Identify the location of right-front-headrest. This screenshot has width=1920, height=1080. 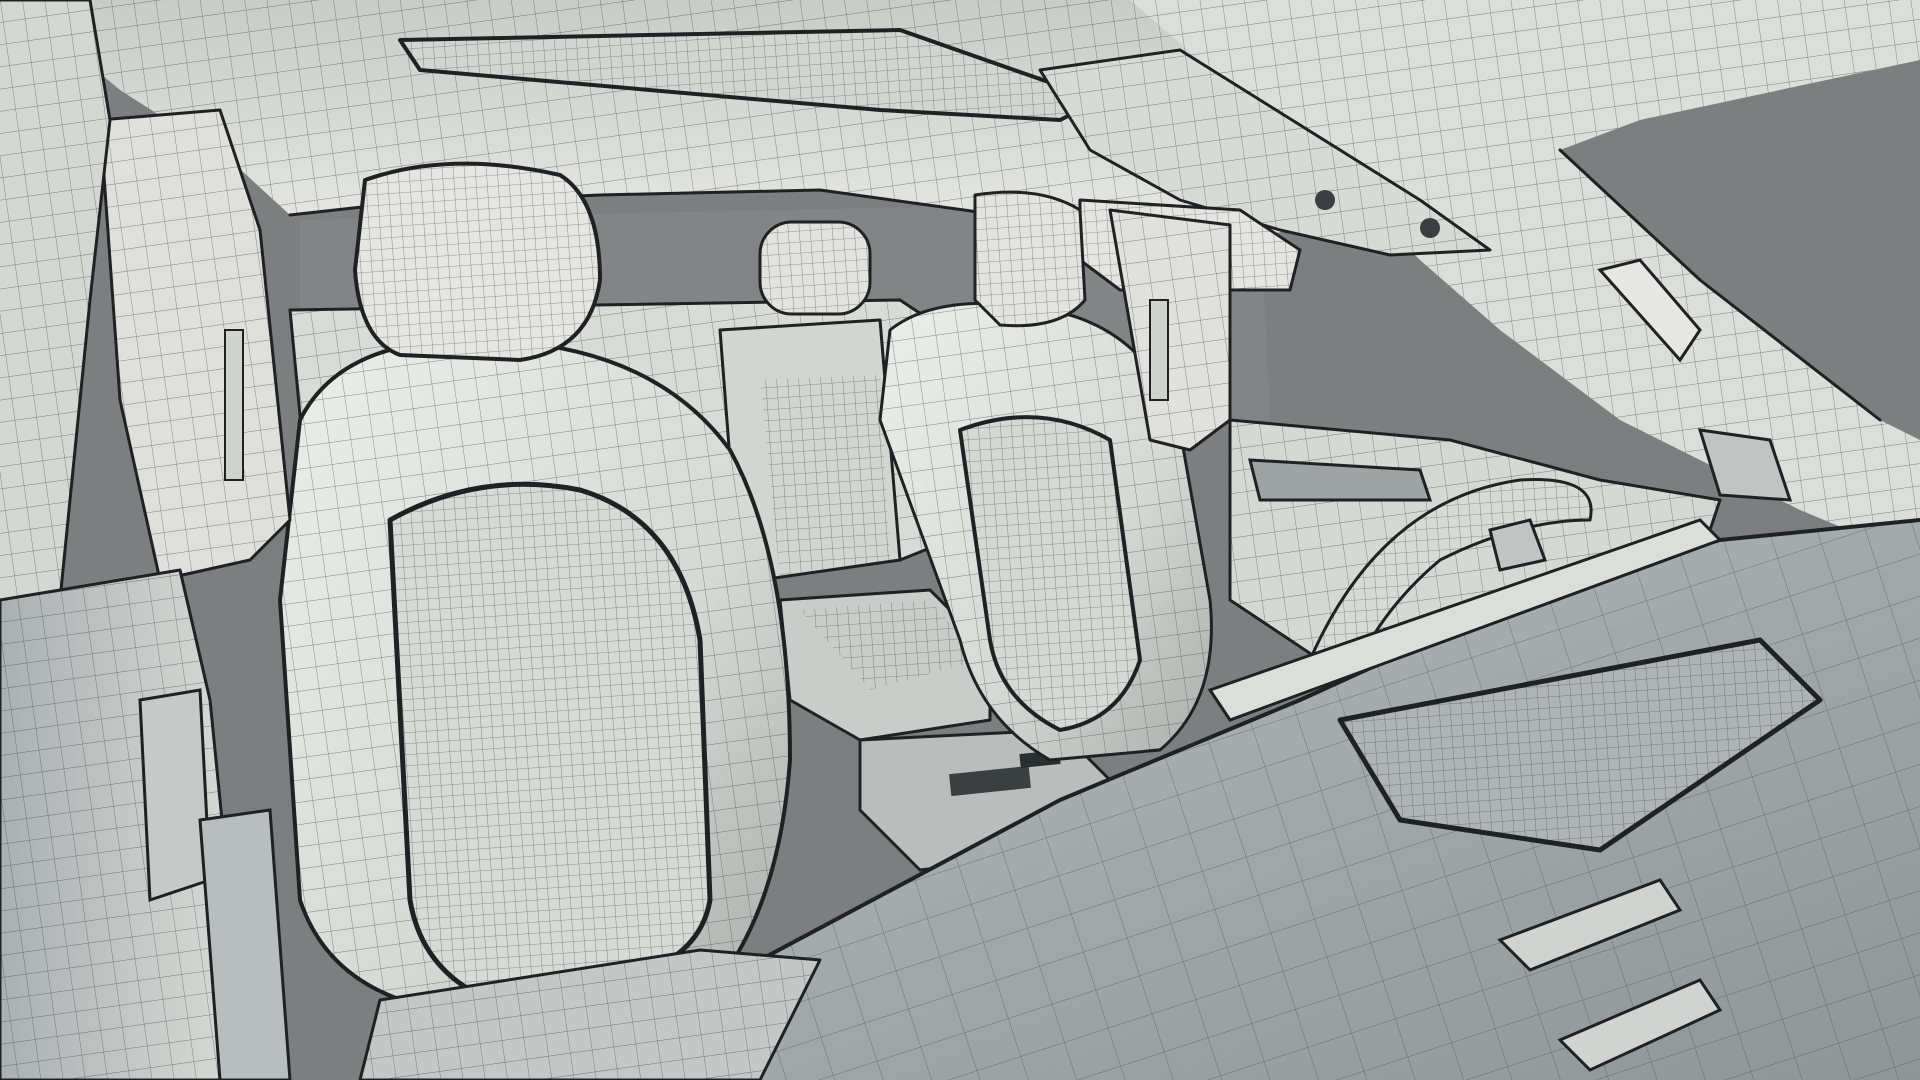
(1030, 259).